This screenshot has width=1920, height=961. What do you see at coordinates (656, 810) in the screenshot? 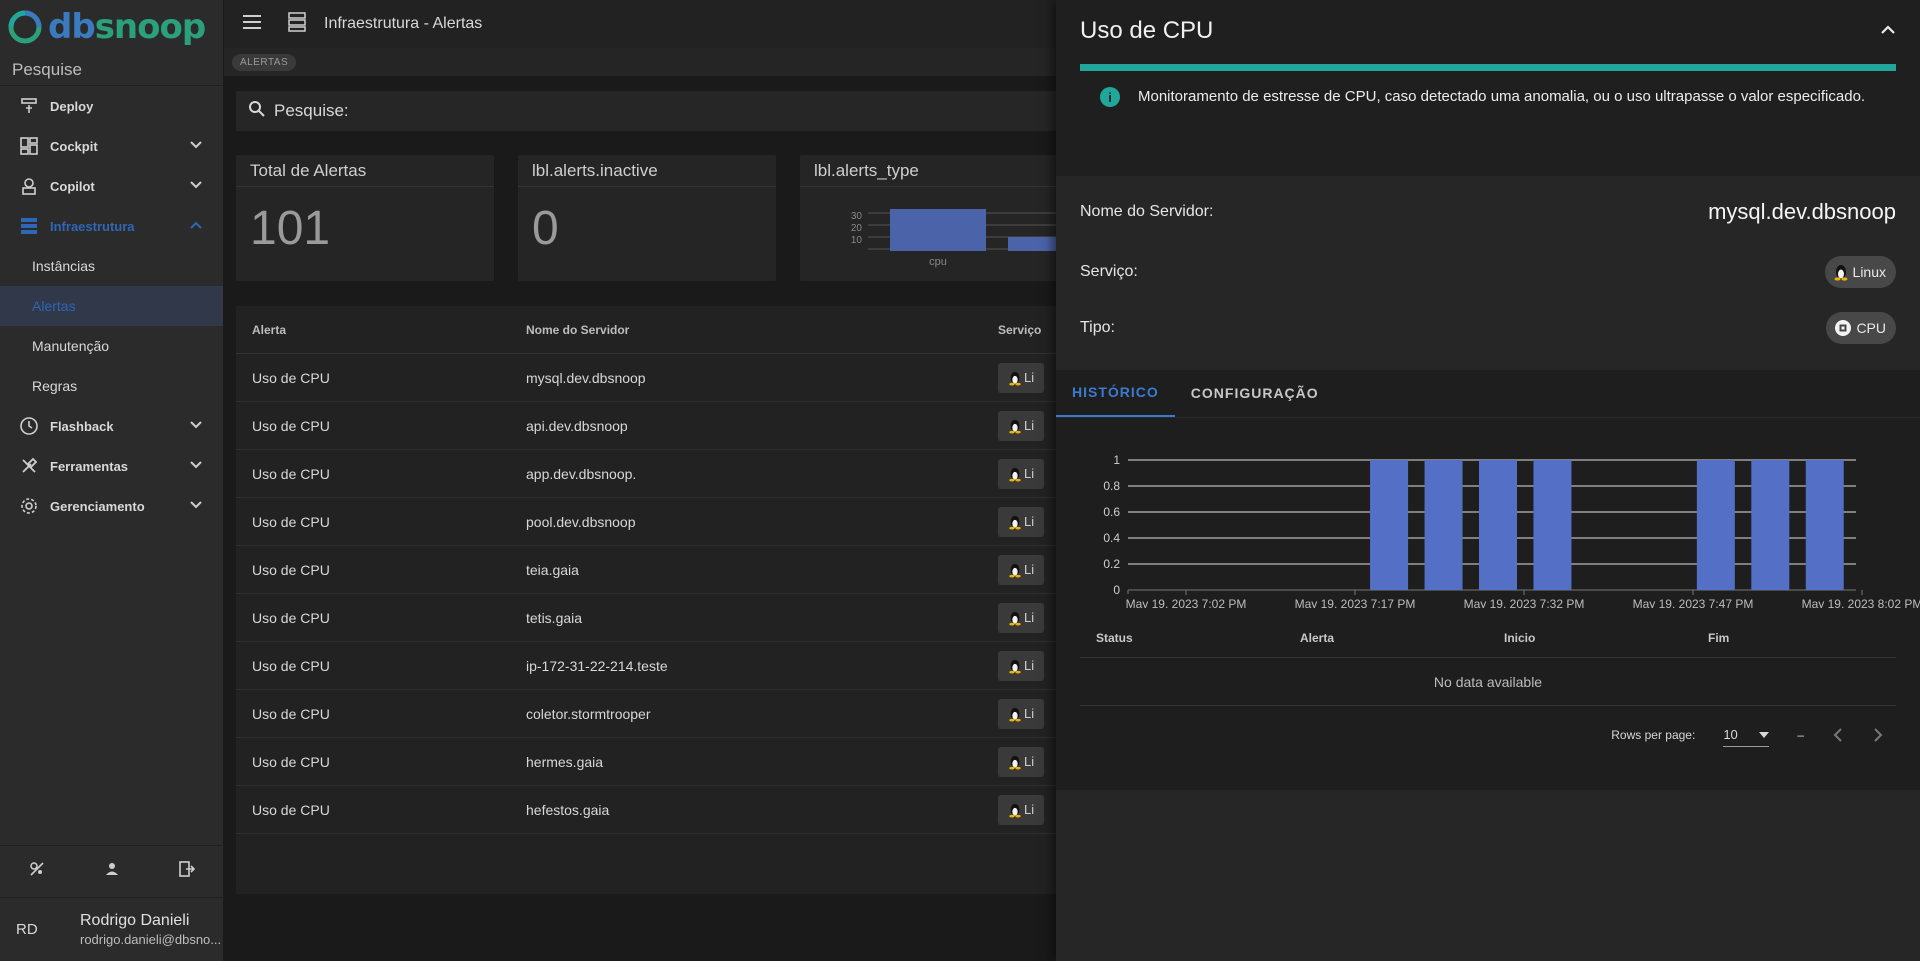
I see `table-row: Uso de CPU hefestos.gaia Li` at bounding box center [656, 810].